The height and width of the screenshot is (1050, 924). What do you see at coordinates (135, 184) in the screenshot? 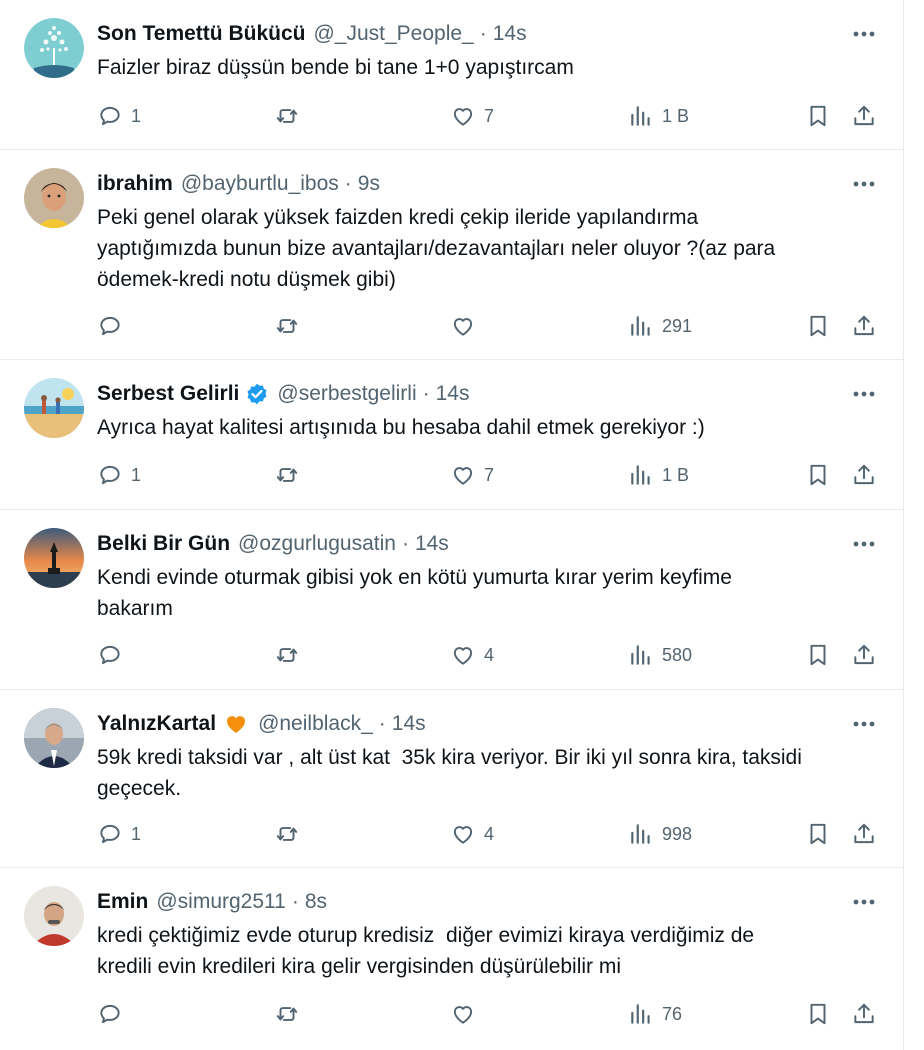
I see `author-name: ibrahim` at bounding box center [135, 184].